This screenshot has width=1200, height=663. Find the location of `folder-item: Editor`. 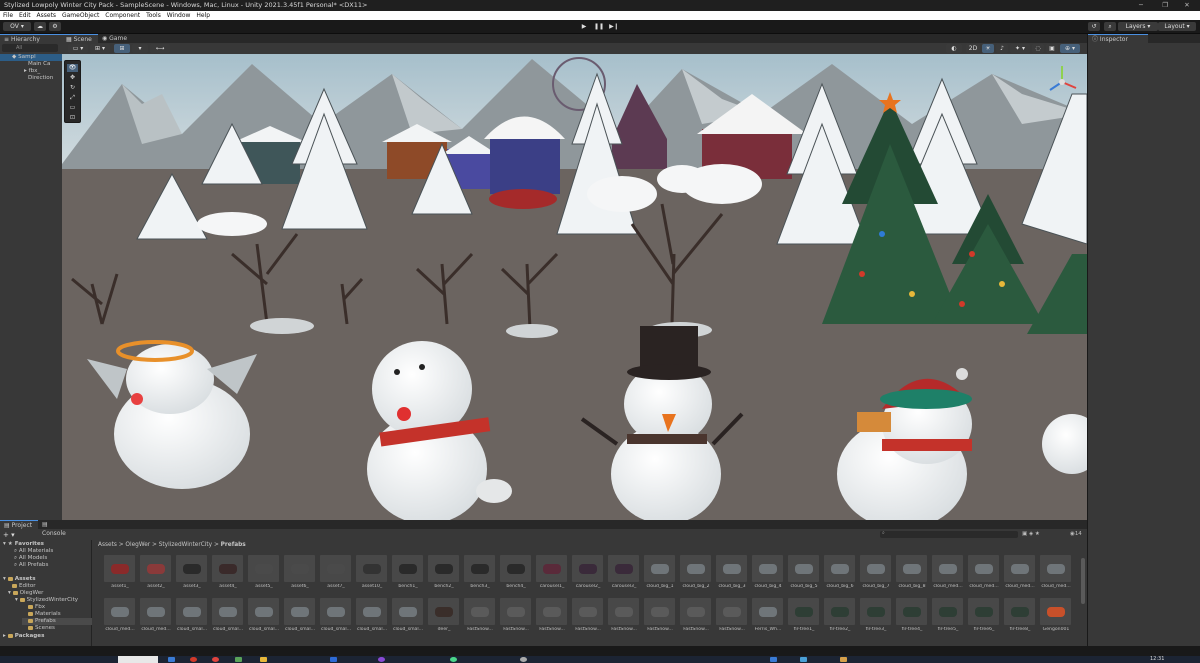

folder-item: Editor is located at coordinates (24, 586).